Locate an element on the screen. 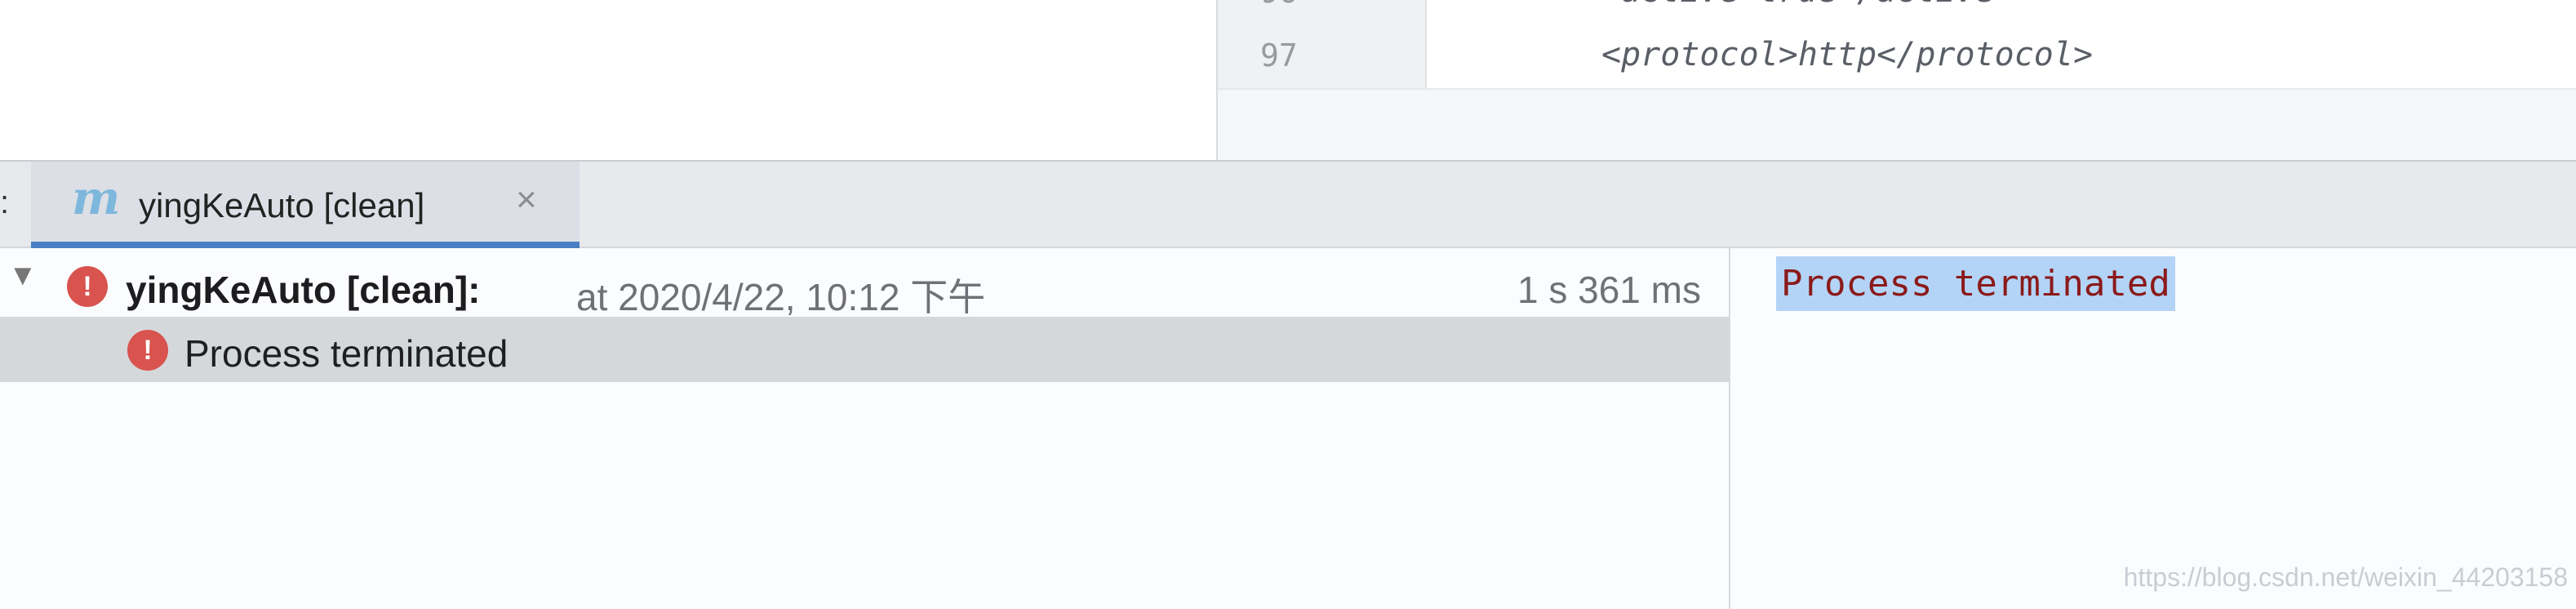 The image size is (2576, 609). code-line: <protocol>http</protocol> is located at coordinates (1847, 54).